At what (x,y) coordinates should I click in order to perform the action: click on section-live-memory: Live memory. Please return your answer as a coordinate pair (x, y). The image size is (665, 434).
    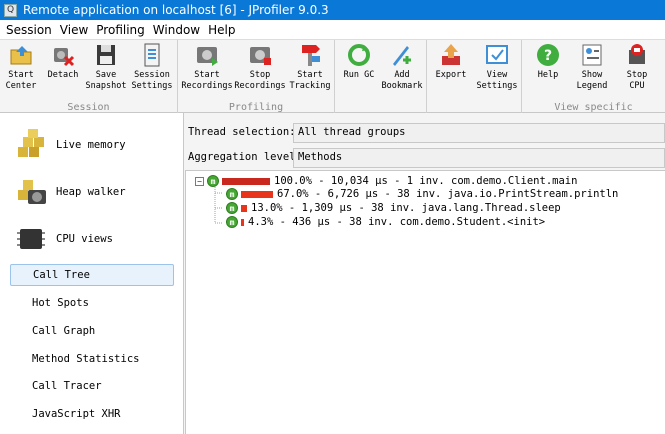
    Looking at the image, I should click on (70, 145).